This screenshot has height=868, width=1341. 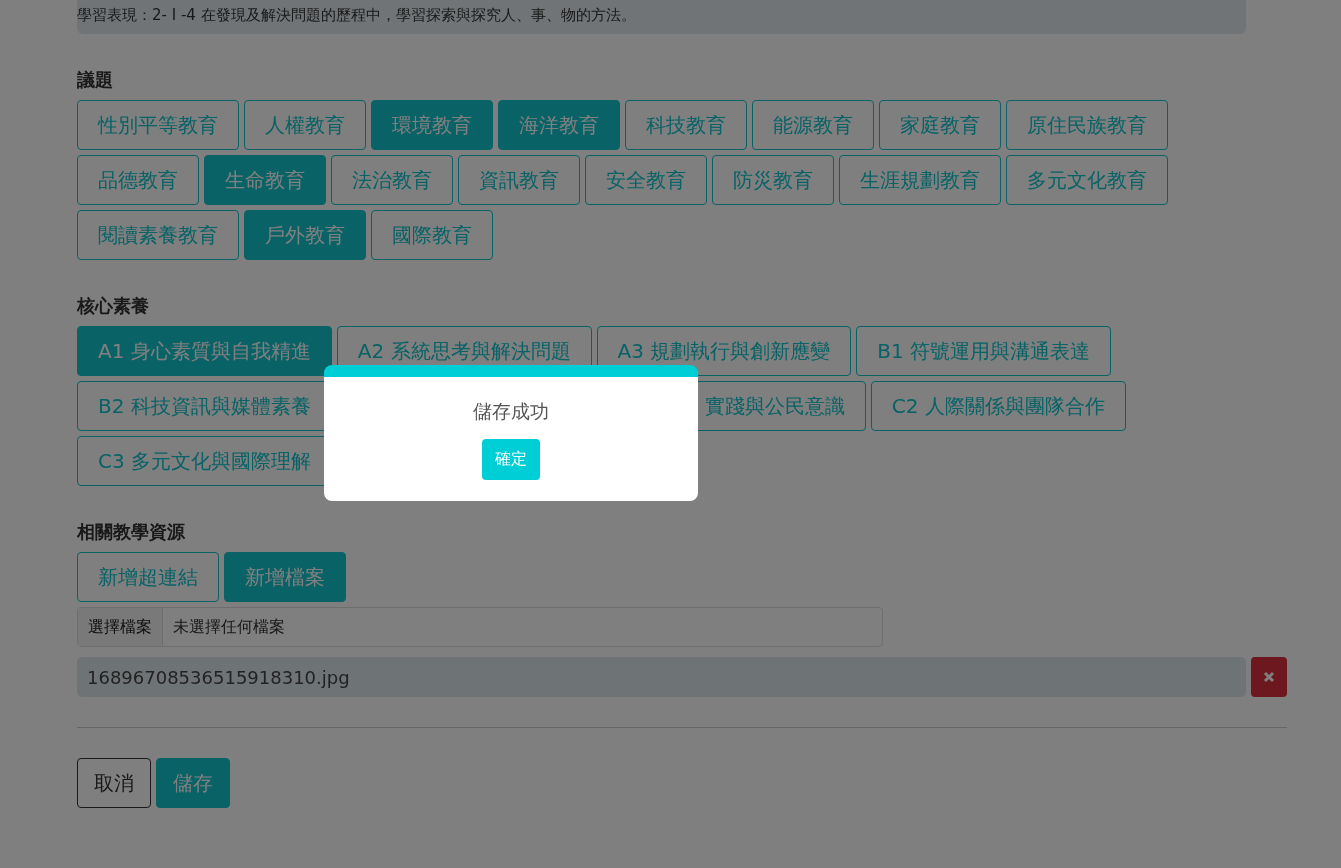 I want to click on tag-button: 能源教育, so click(x=813, y=125).